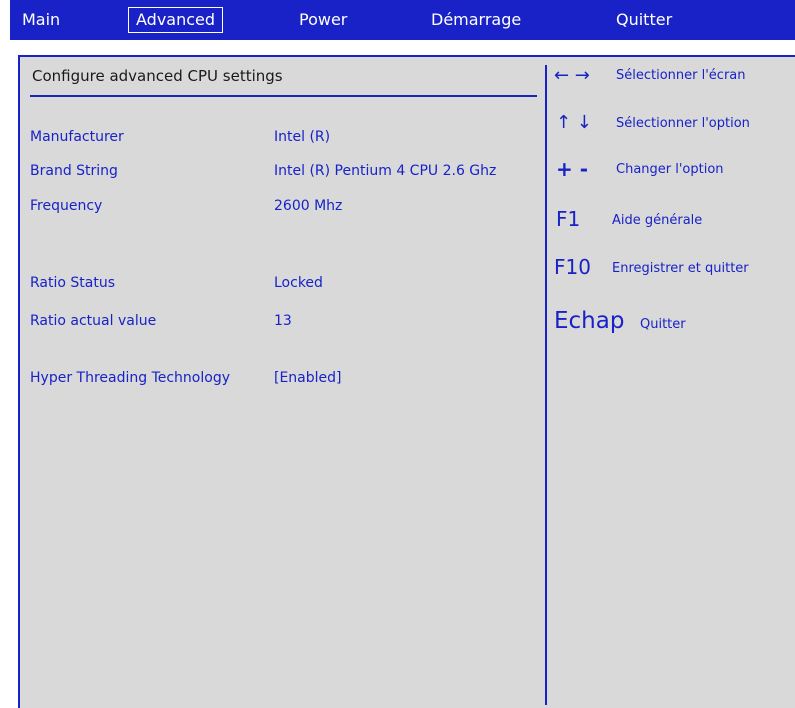  I want to click on setting-row-frequency: Frequency 2600 Mhz, so click(282, 209).